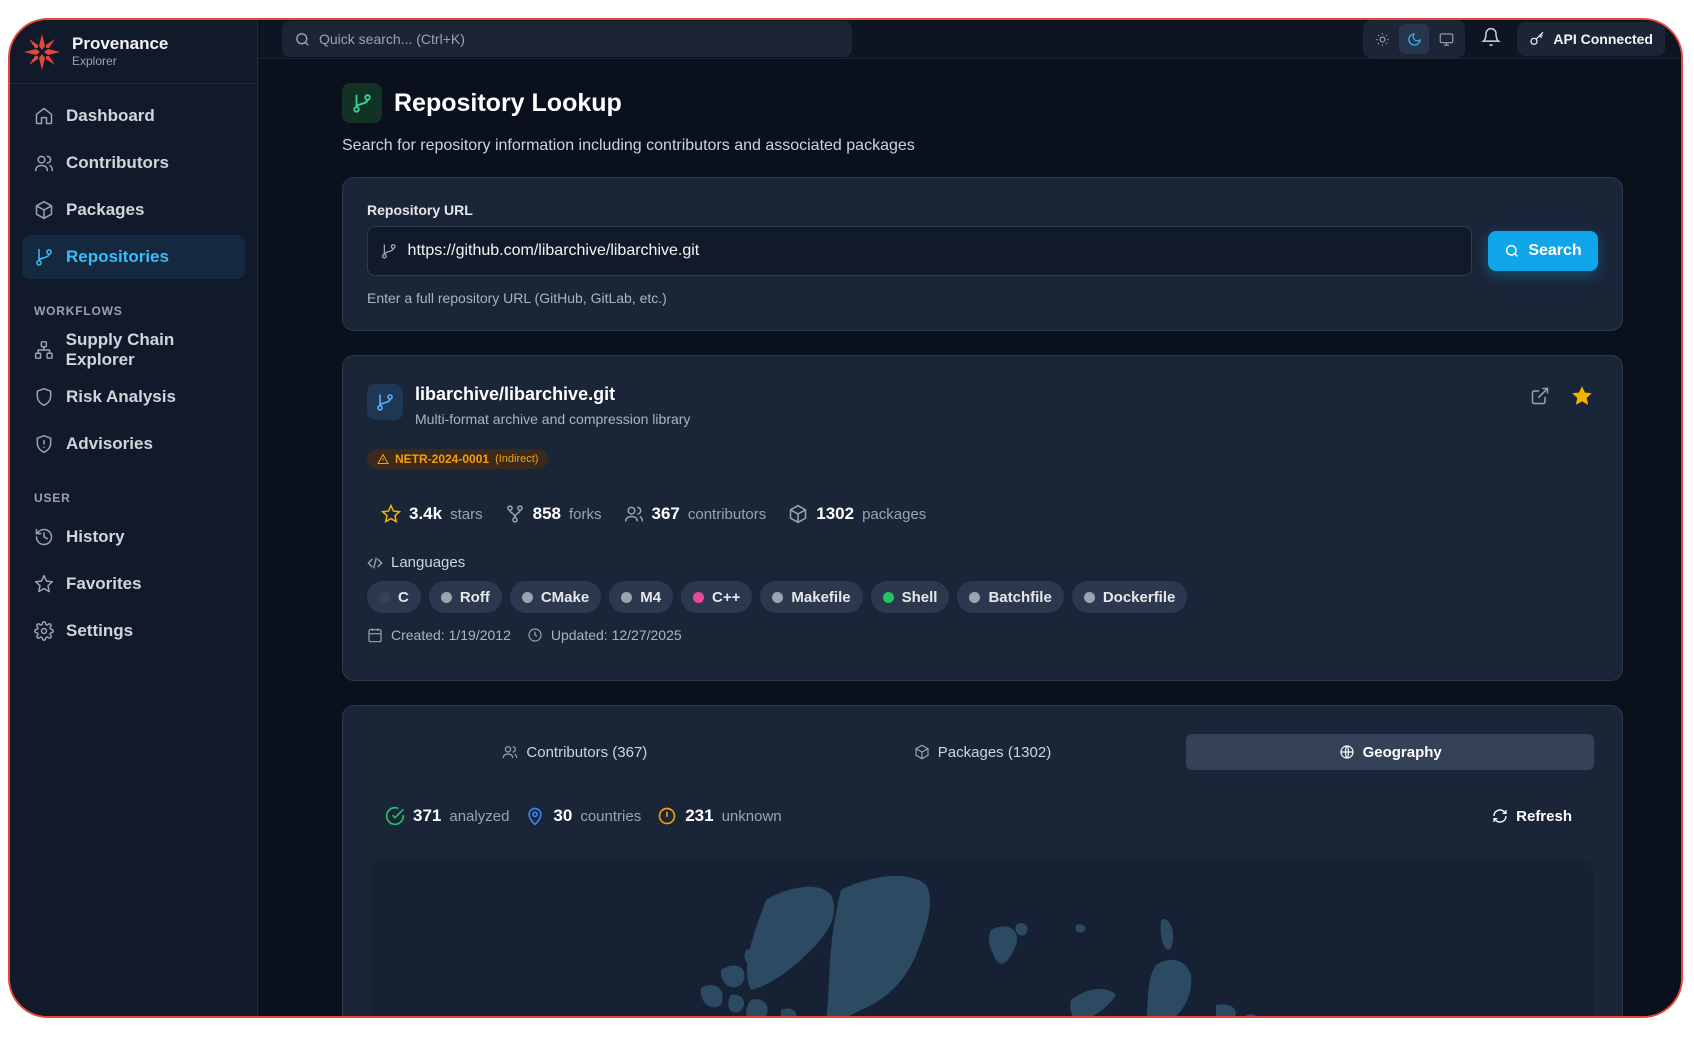 The width and height of the screenshot is (1694, 1037). I want to click on language-name: Roff, so click(474, 597).